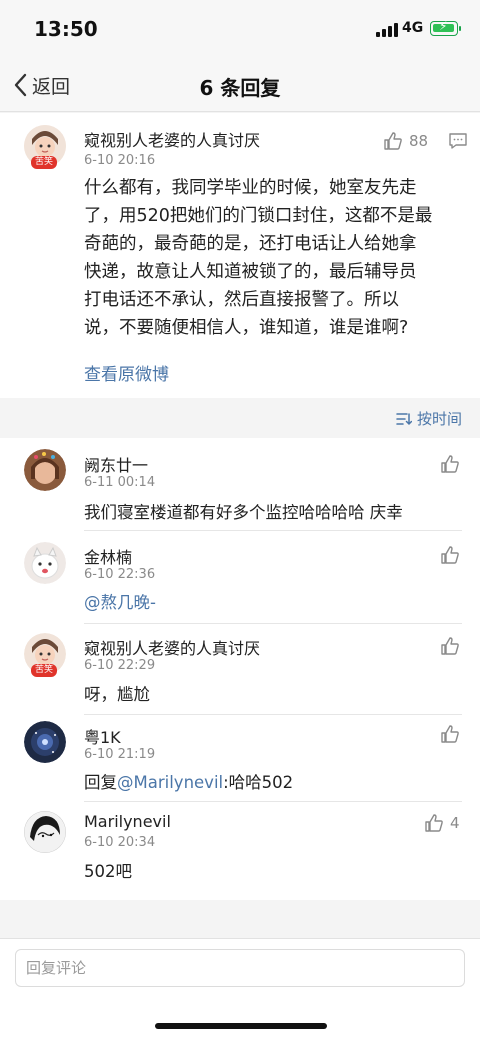 This screenshot has width=480, height=1039. What do you see at coordinates (108, 871) in the screenshot?
I see `comment-text: 502吧` at bounding box center [108, 871].